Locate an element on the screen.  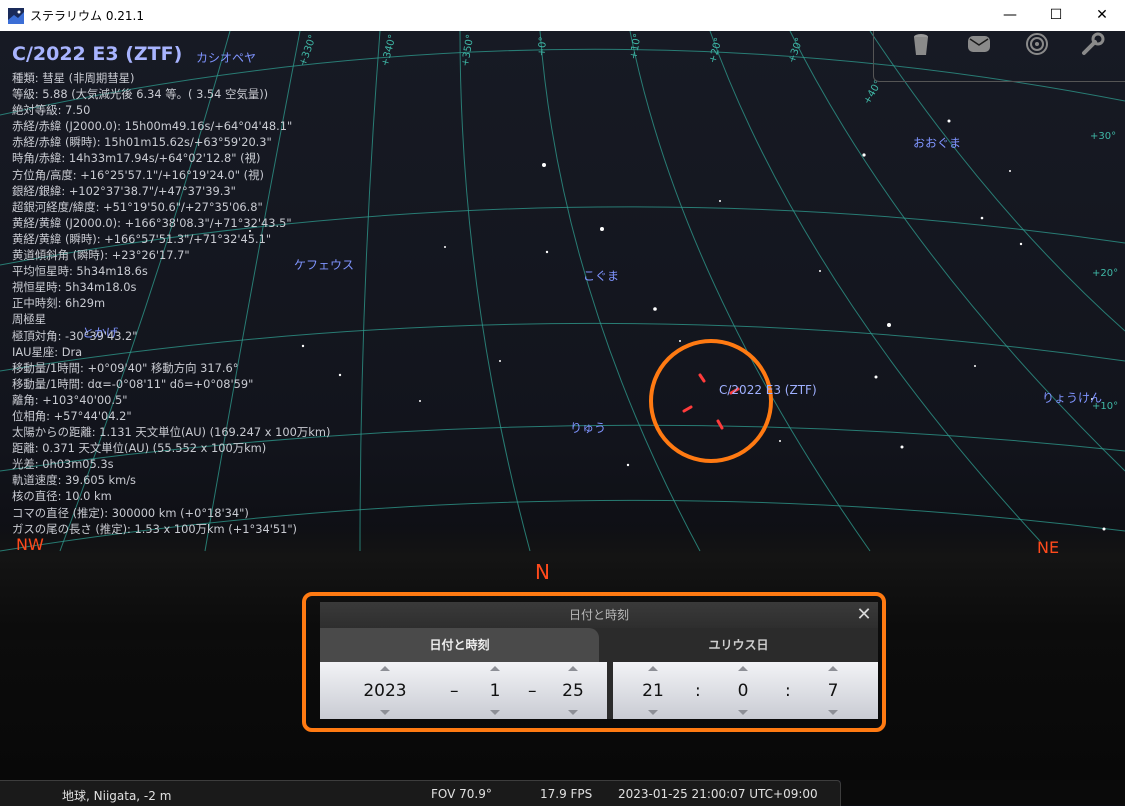
constellation-label: こぐま is located at coordinates (601, 275).